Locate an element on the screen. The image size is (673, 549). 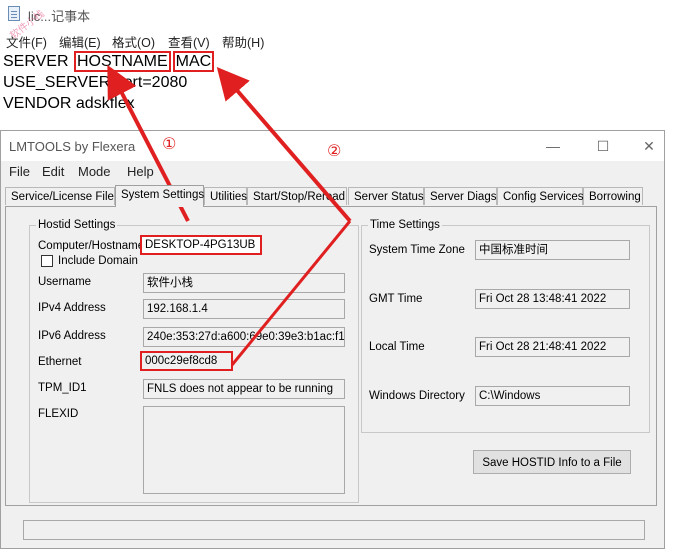
windows-directory-label: Windows Directory is located at coordinates (417, 396).